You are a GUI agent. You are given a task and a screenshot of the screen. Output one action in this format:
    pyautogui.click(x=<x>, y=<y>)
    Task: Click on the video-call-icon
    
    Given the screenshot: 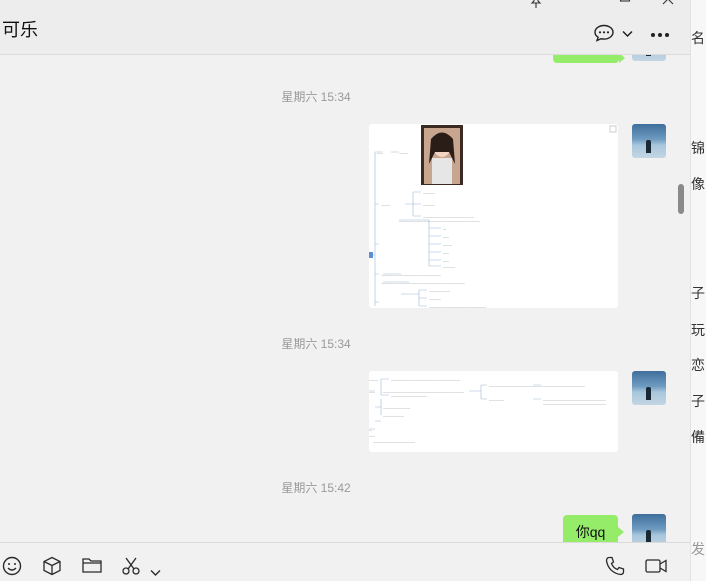 What is the action you would take?
    pyautogui.click(x=656, y=568)
    